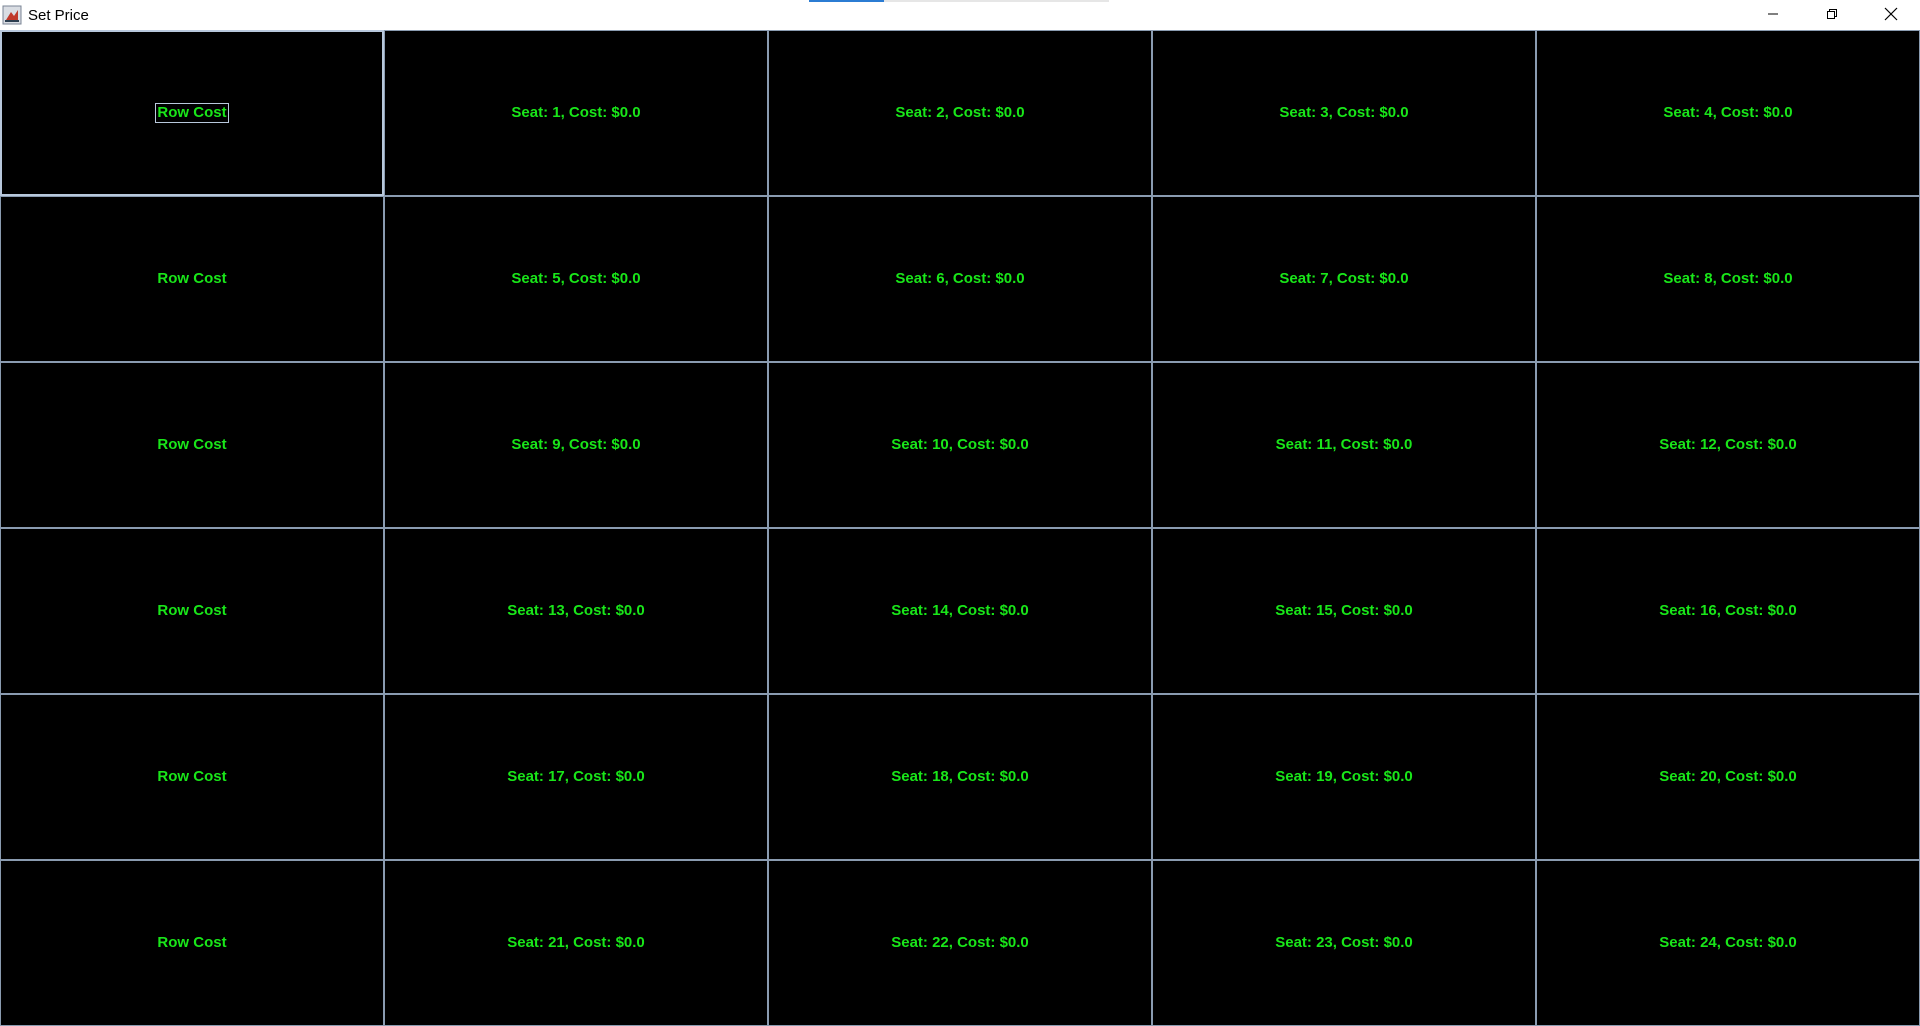 The height and width of the screenshot is (1026, 1920). I want to click on seat-button: Seat: 2, Cost: $0.0, so click(960, 113).